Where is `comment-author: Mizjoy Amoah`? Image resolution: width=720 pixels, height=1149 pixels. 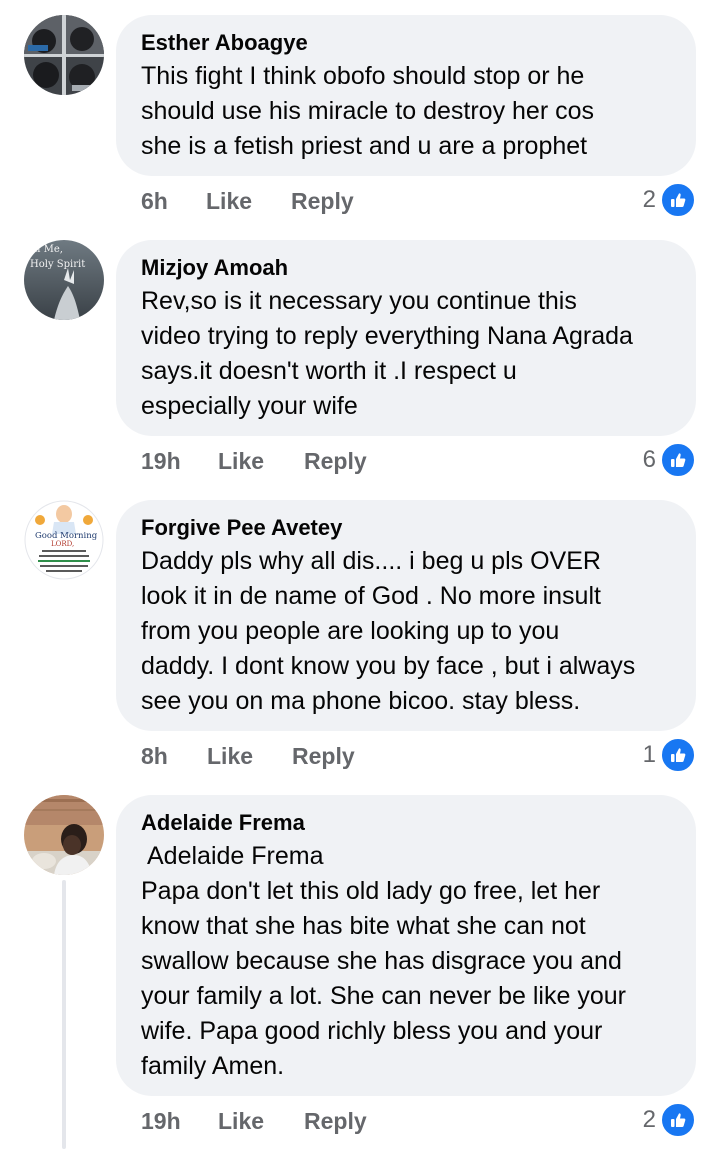
comment-author: Mizjoy Amoah is located at coordinates (406, 268).